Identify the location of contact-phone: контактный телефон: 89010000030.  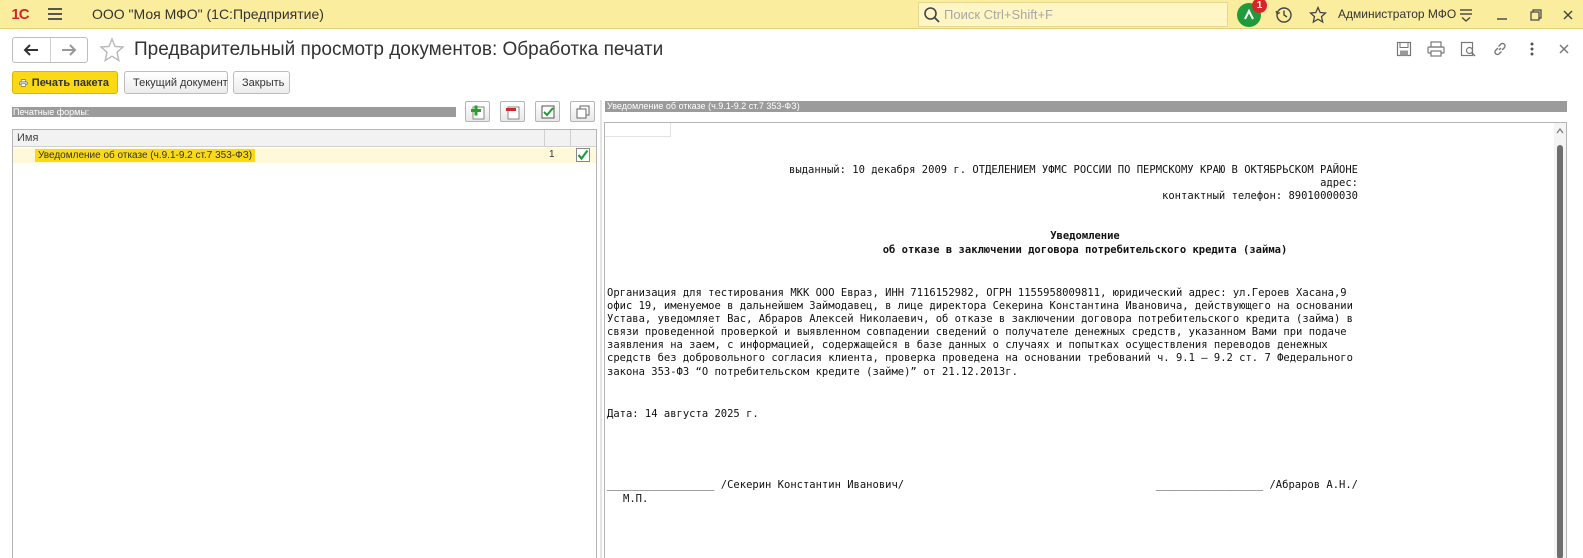
(1260, 196).